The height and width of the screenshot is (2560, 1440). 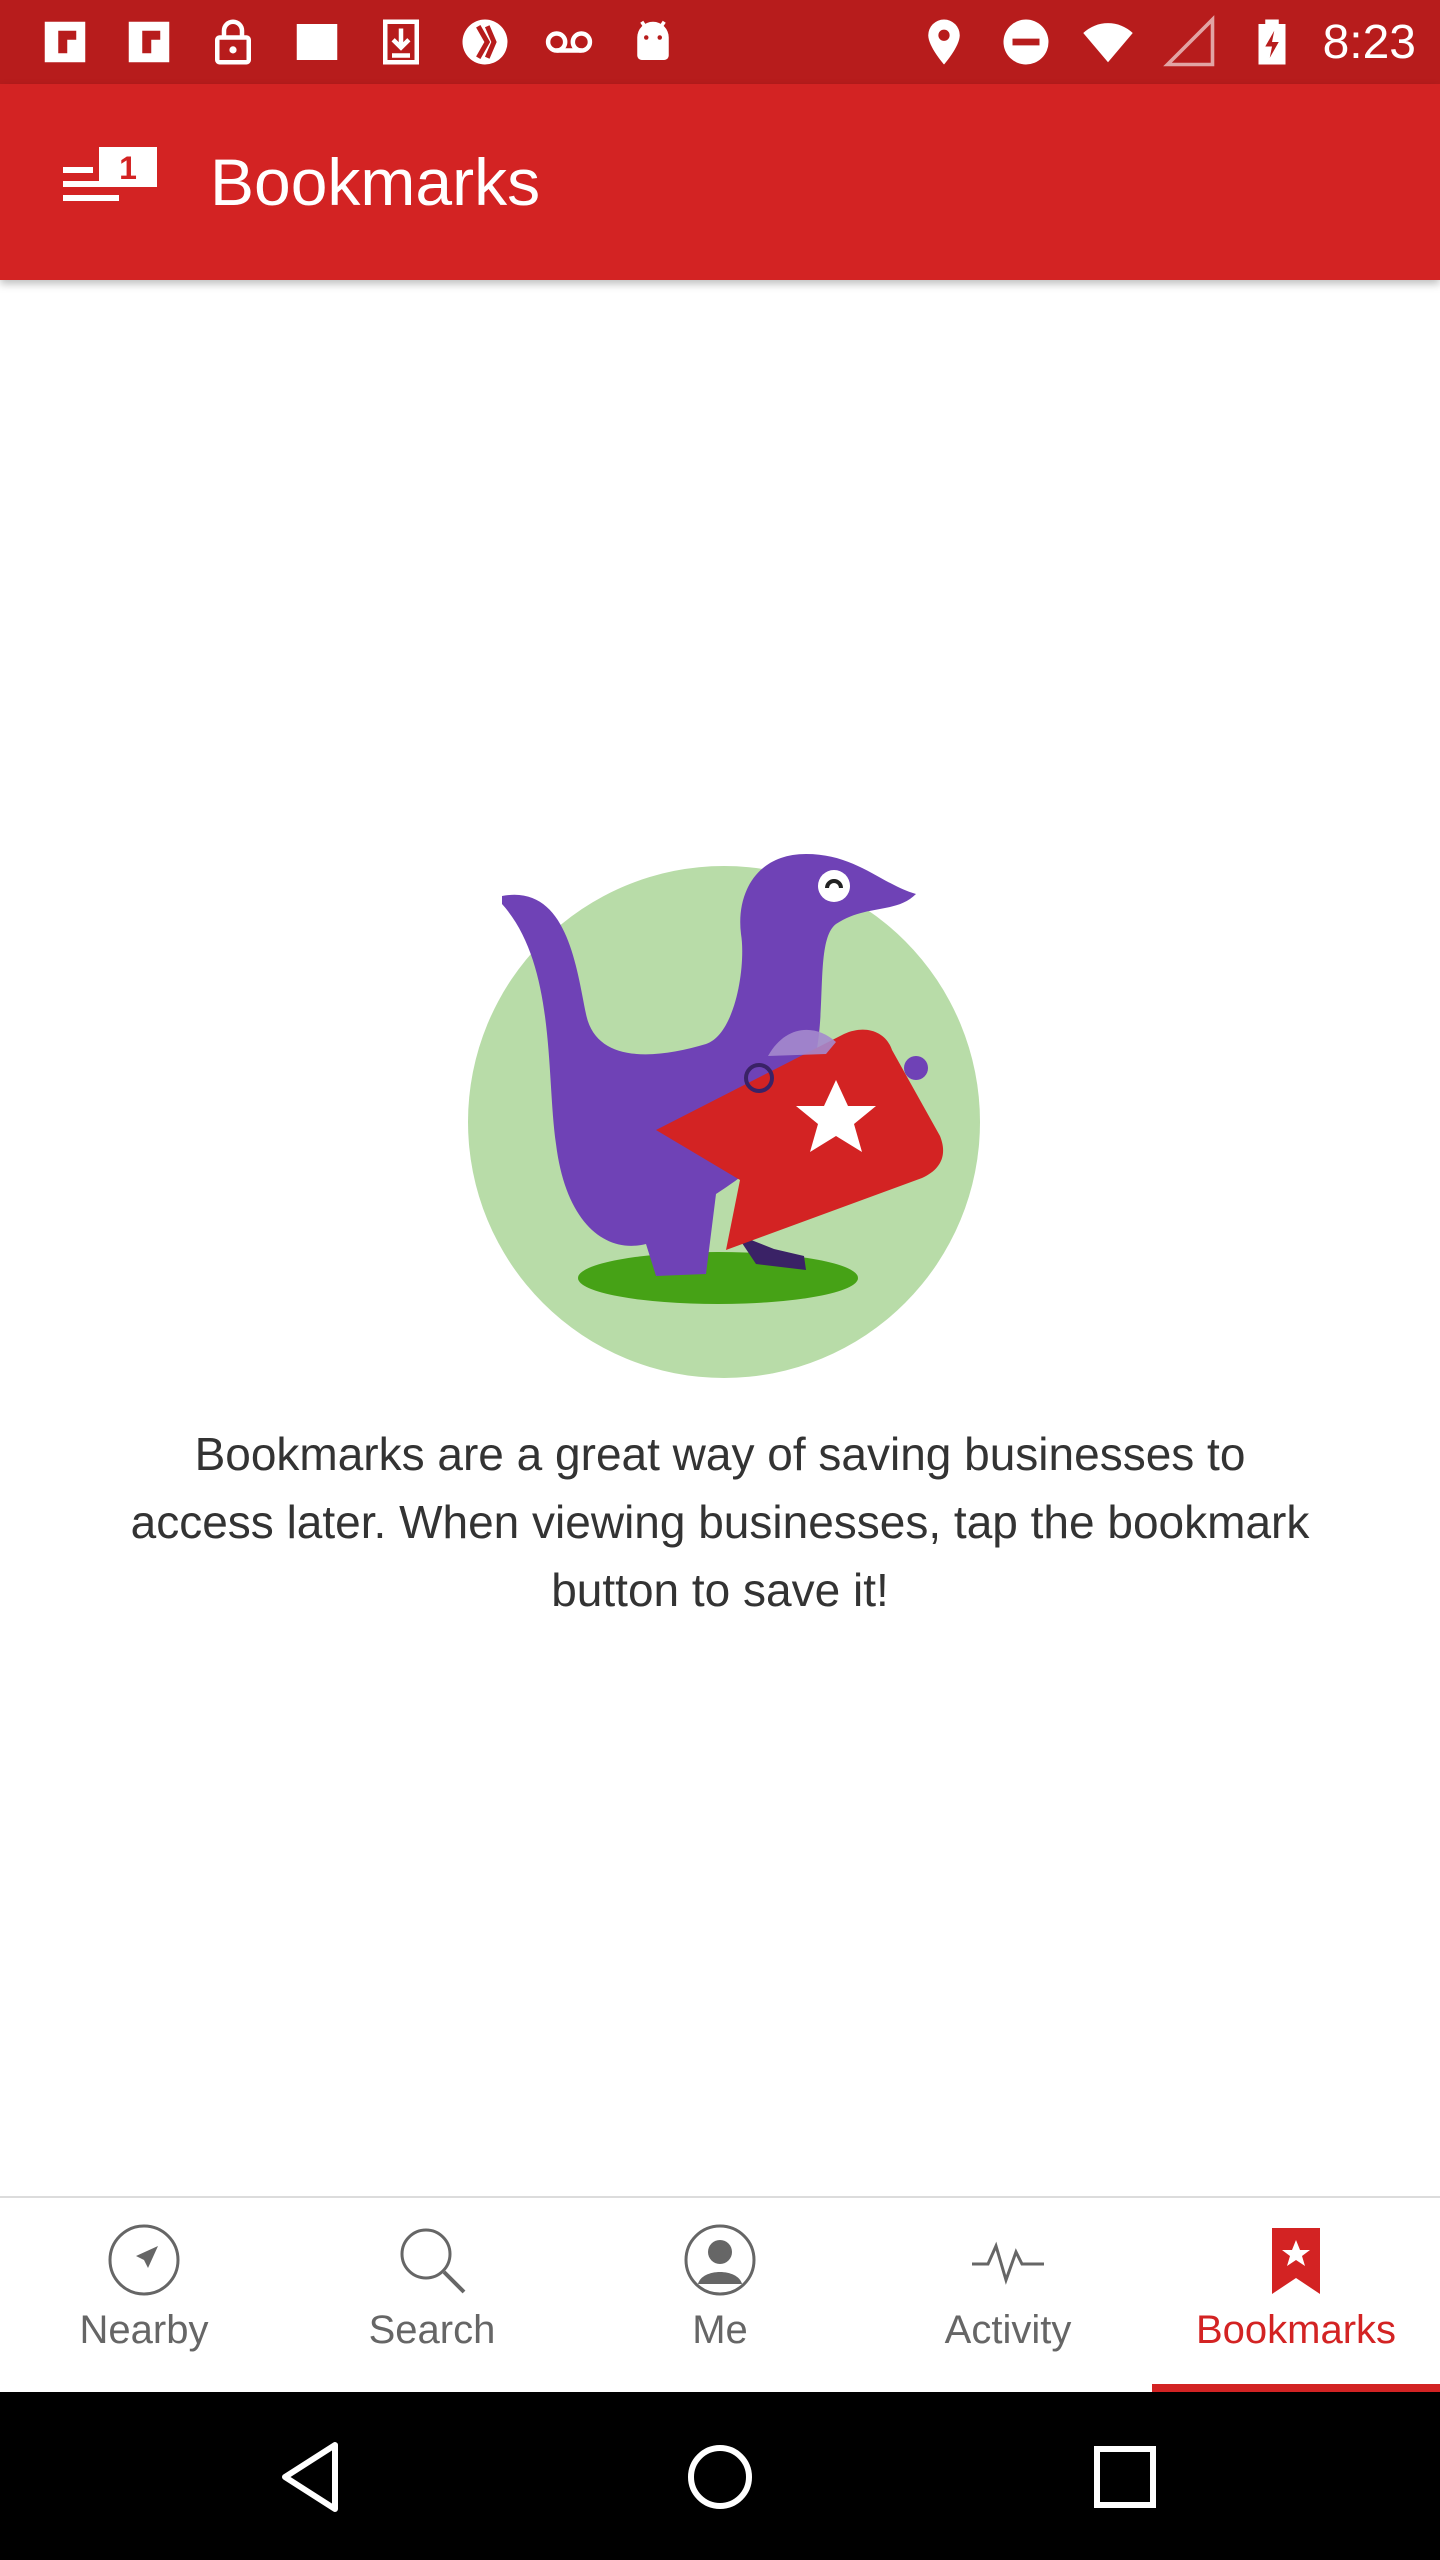 I want to click on nav-item-bookmarks: Bookmarks, so click(x=1296, y=2296).